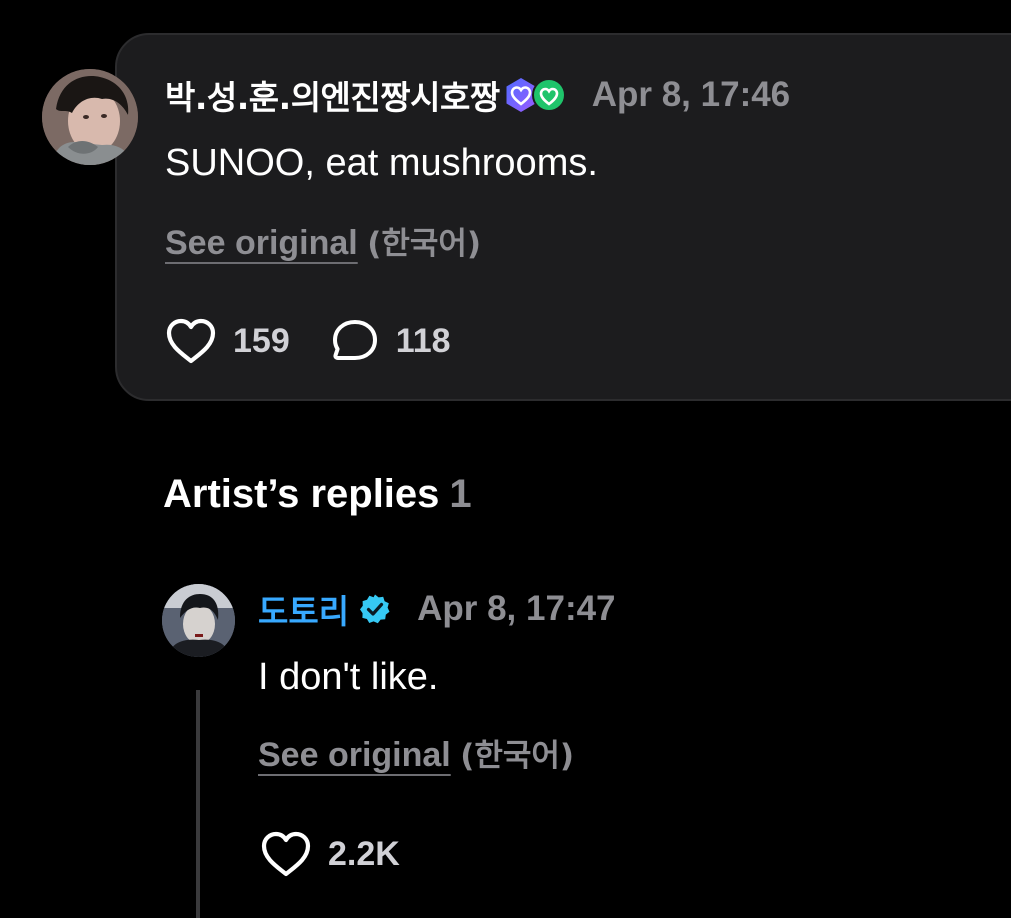  What do you see at coordinates (261, 243) in the screenshot?
I see `see-original-link: See original` at bounding box center [261, 243].